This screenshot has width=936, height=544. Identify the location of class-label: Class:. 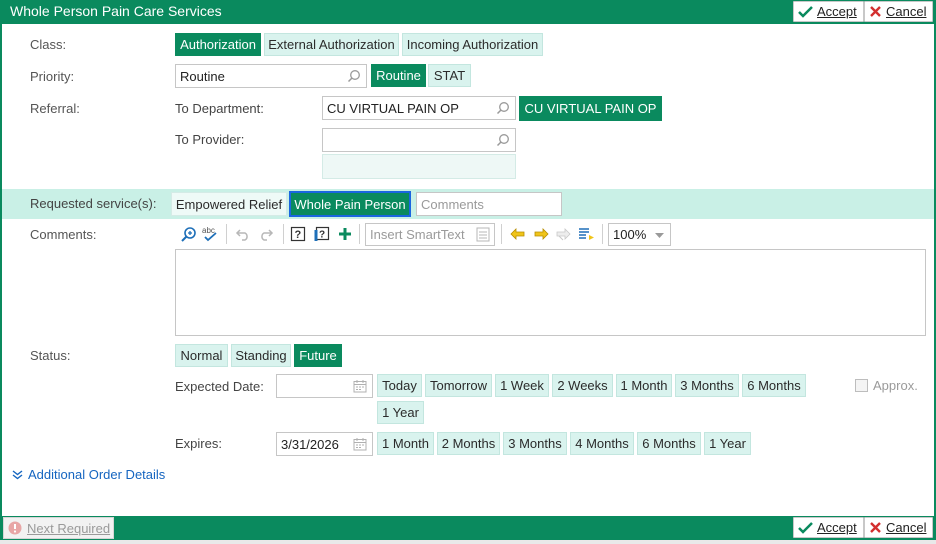
(48, 44).